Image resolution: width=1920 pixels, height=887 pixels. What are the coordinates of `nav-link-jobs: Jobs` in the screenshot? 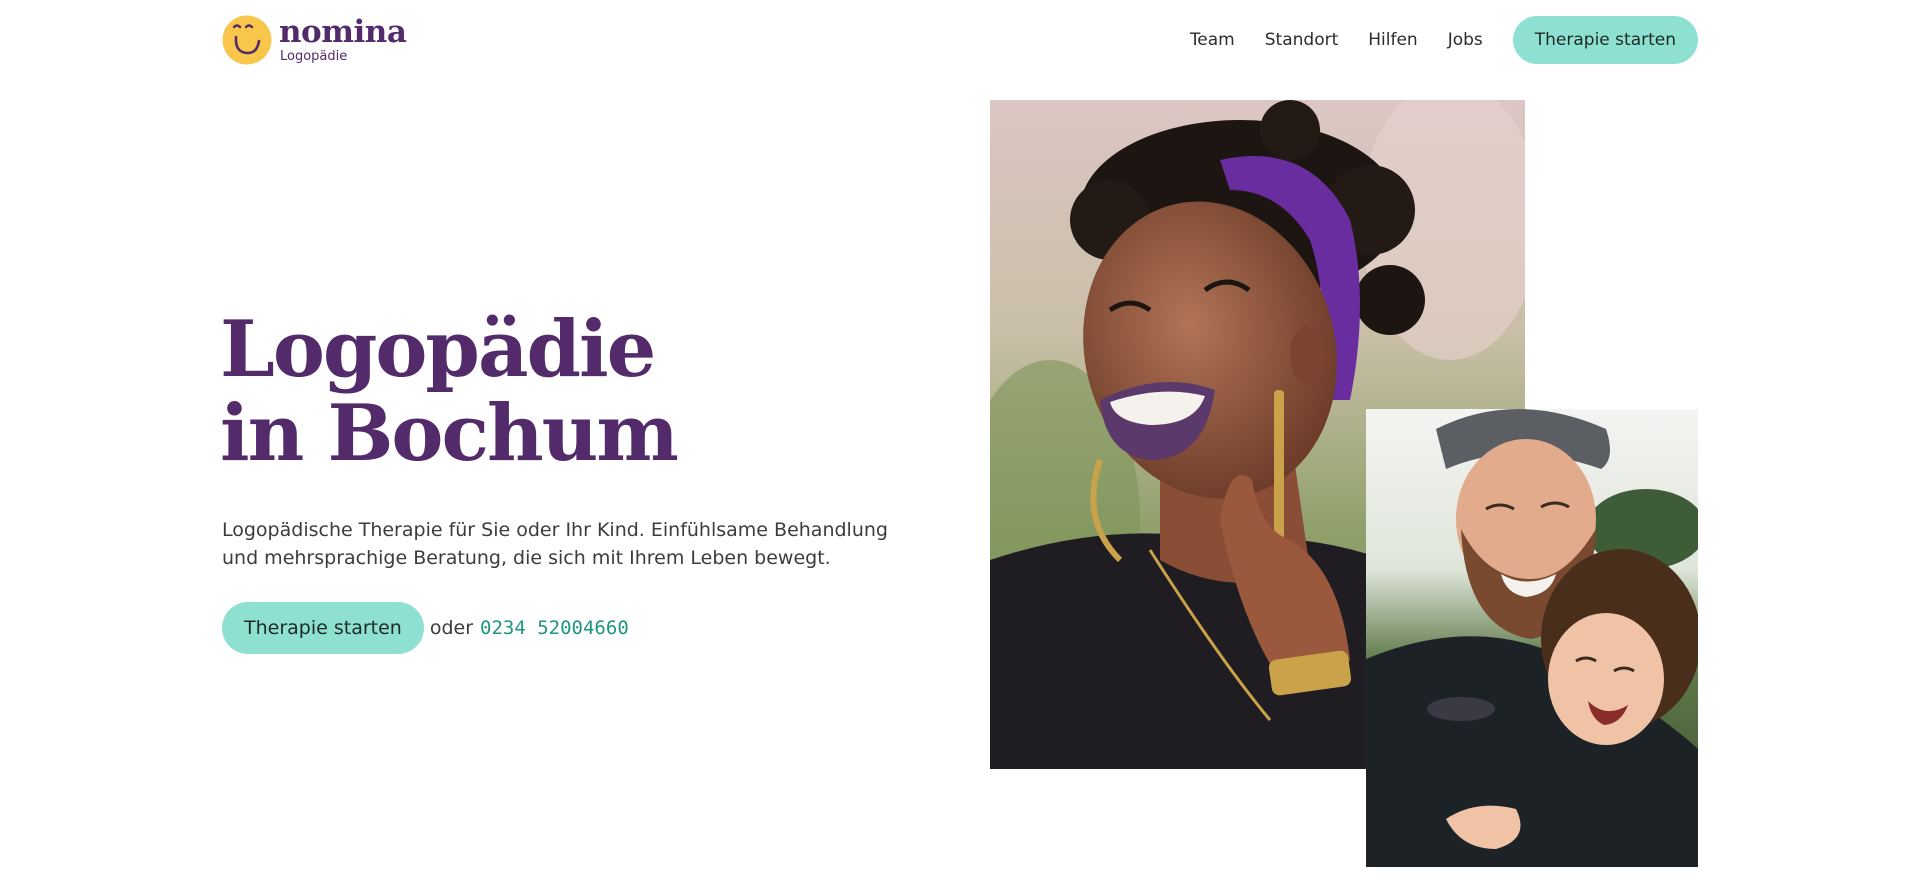 It's located at (1465, 40).